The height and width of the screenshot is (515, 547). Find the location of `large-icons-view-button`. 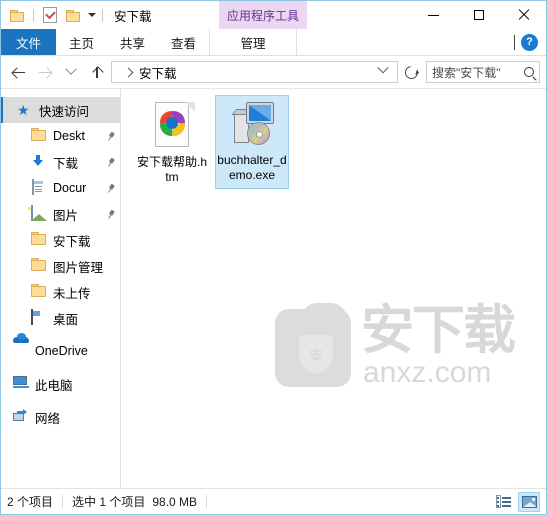

large-icons-view-button is located at coordinates (529, 501).